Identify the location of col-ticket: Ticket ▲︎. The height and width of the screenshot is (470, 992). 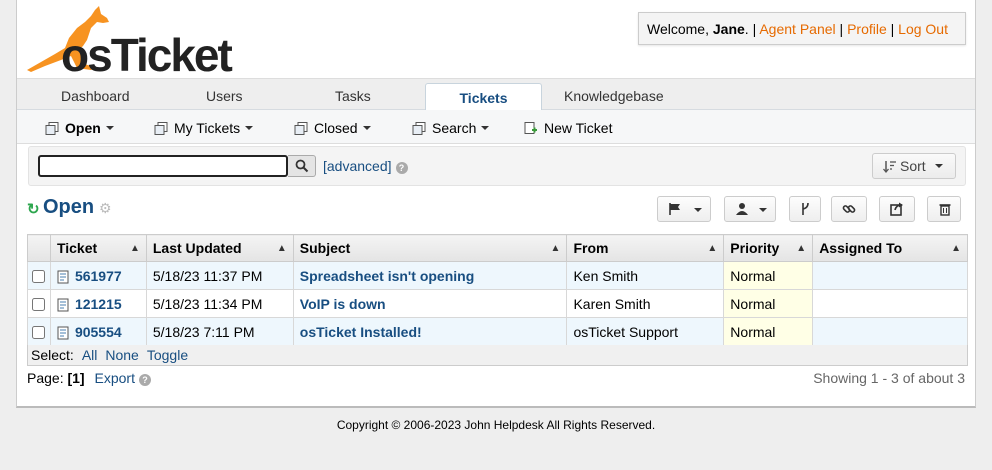
(98, 248).